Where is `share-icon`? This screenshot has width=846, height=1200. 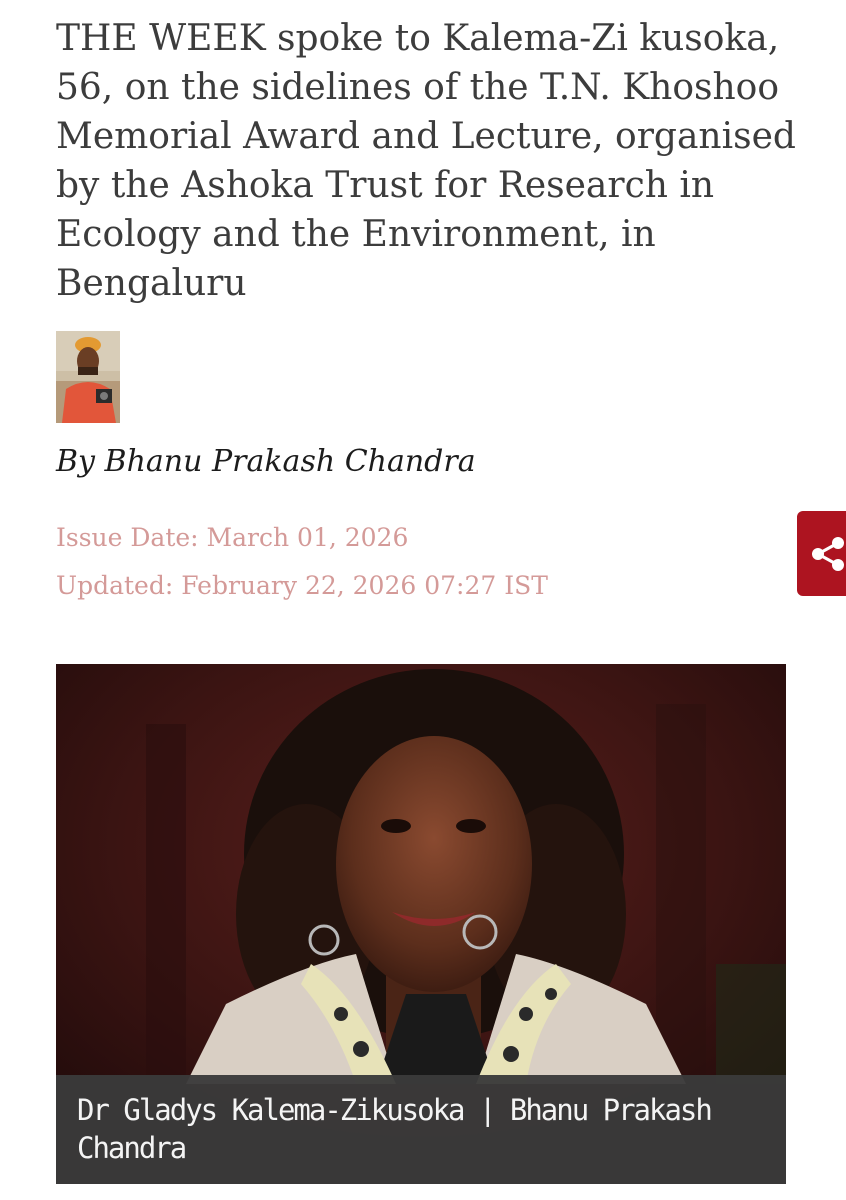
share-icon is located at coordinates (828, 554).